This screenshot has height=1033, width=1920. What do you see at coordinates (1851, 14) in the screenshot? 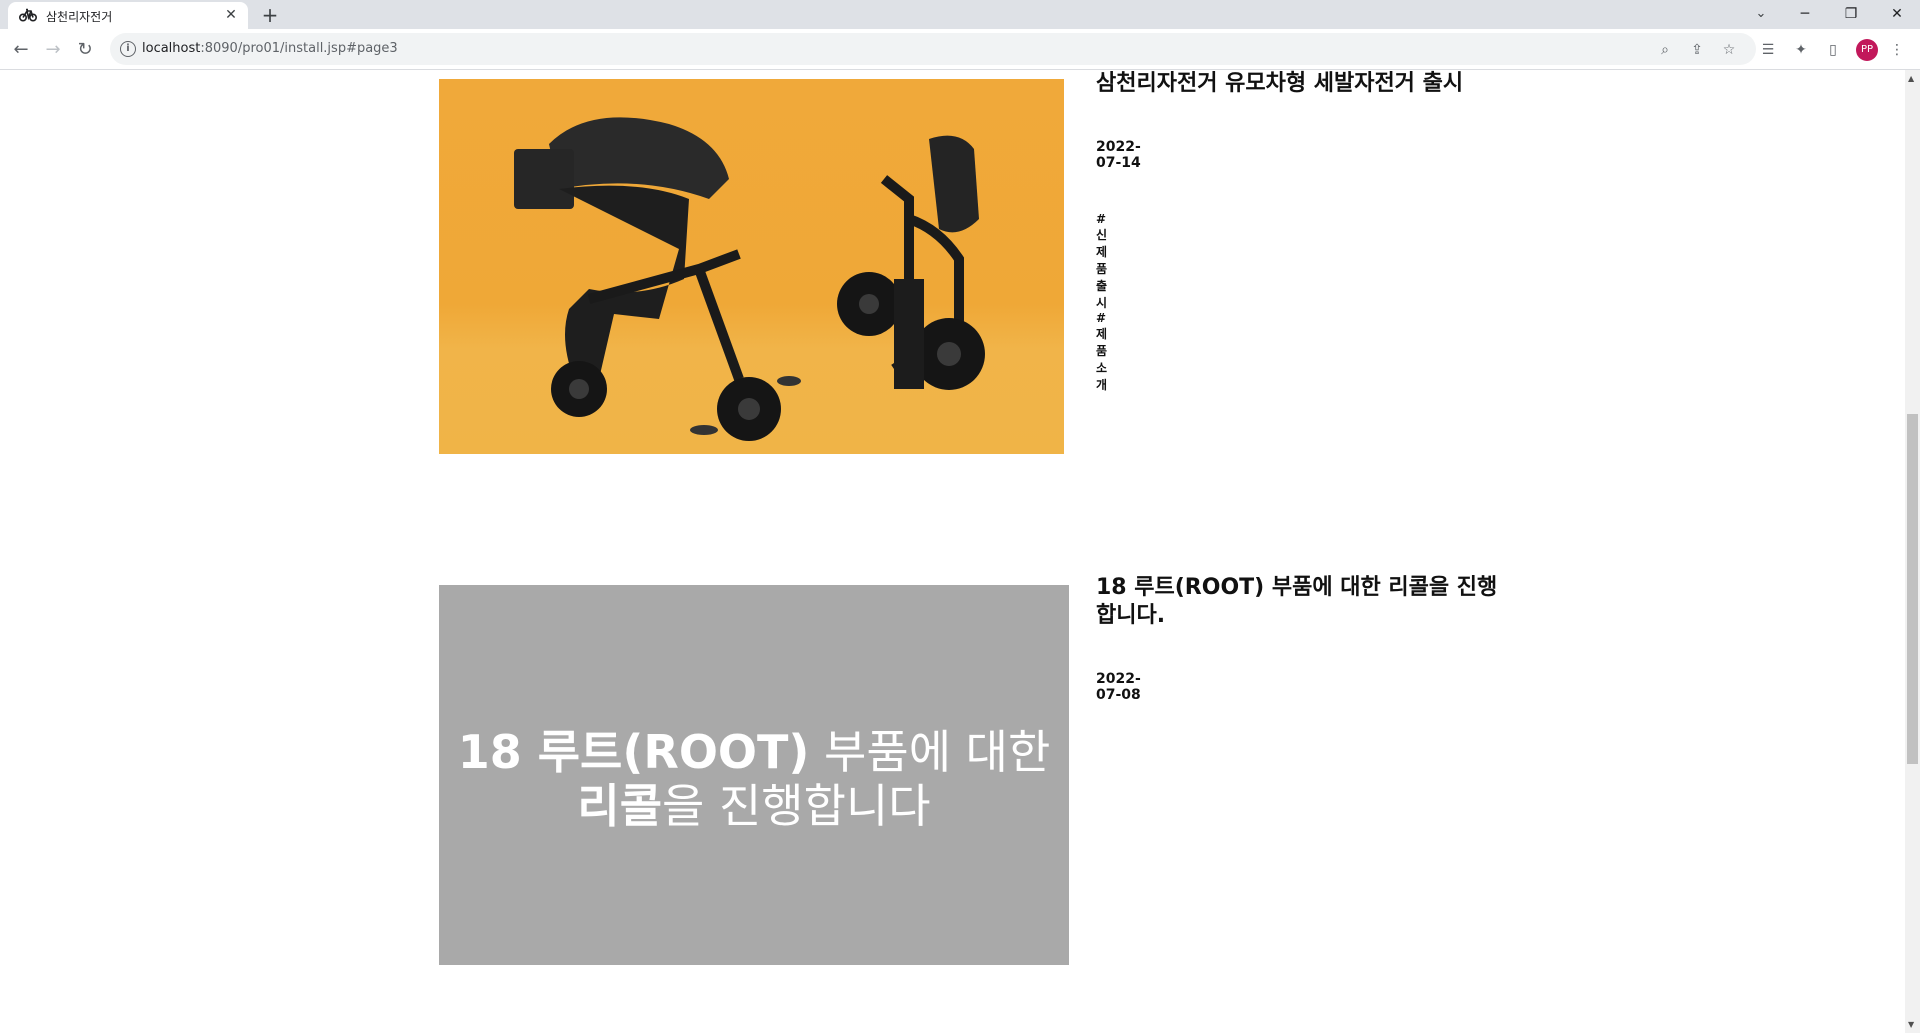
I see `restore-button: ❐` at bounding box center [1851, 14].